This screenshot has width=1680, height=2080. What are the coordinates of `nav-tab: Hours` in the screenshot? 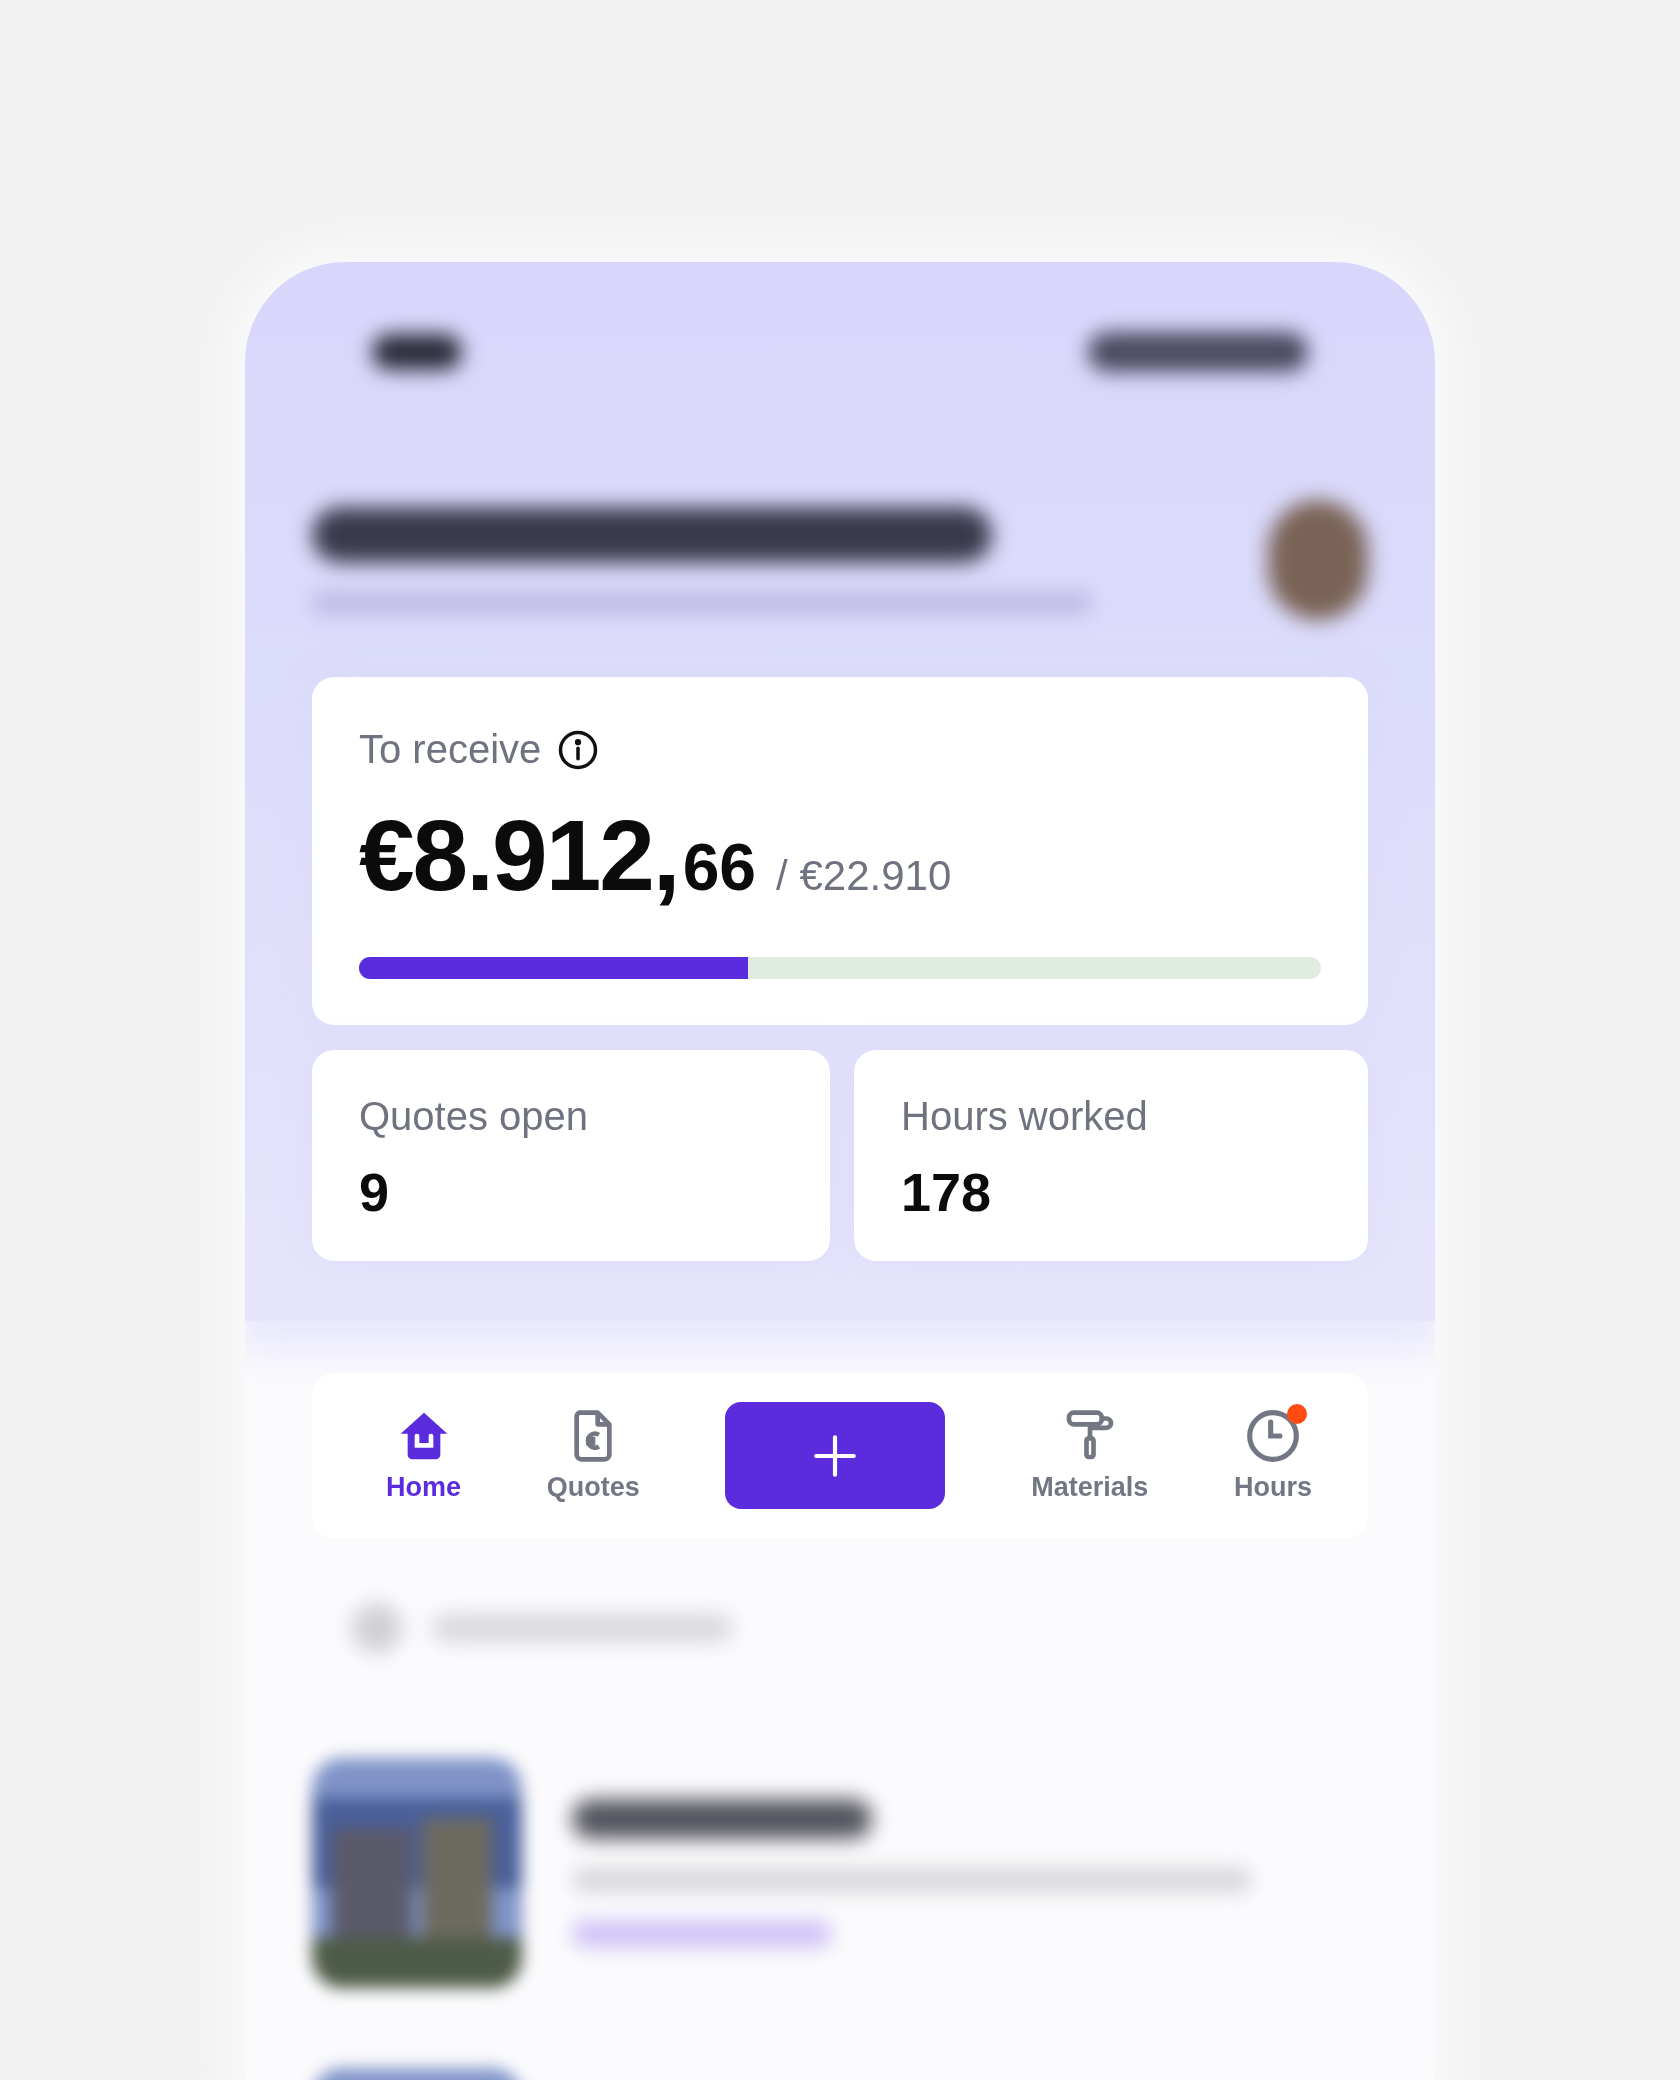 It's located at (1272, 1455).